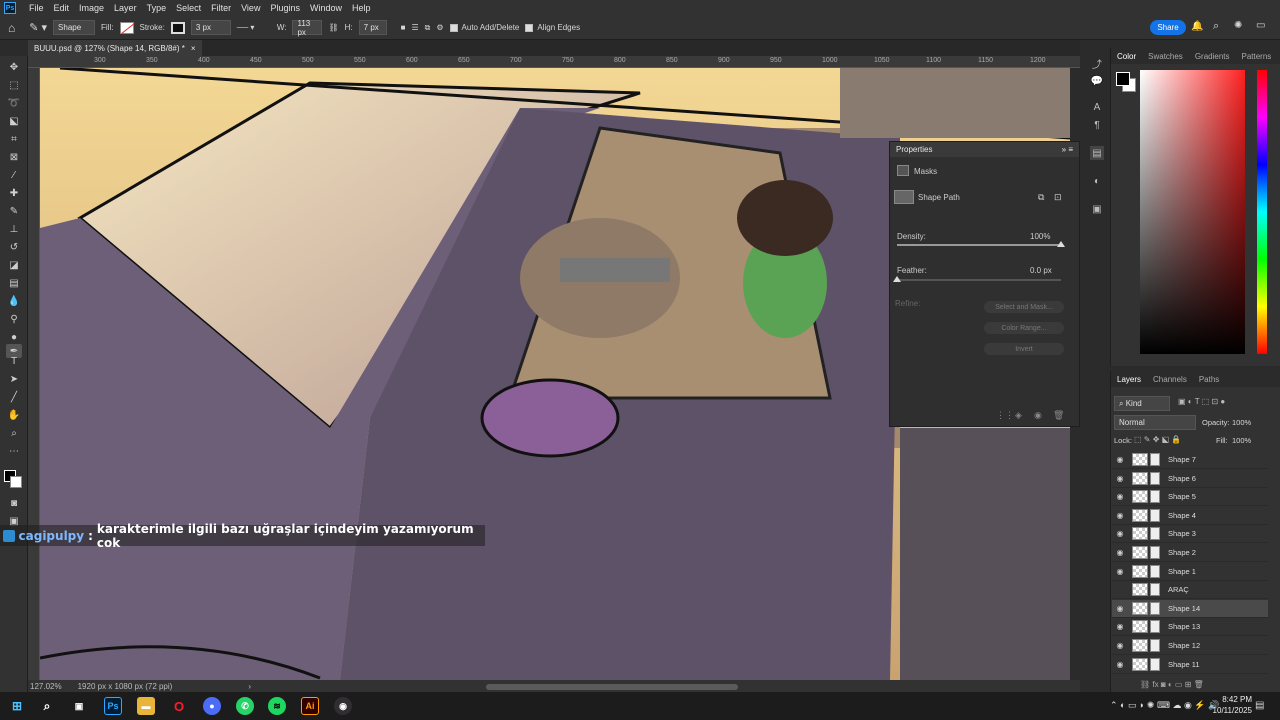  Describe the element at coordinates (14, 451) in the screenshot. I see `more-tools-icon: ⋯` at that location.